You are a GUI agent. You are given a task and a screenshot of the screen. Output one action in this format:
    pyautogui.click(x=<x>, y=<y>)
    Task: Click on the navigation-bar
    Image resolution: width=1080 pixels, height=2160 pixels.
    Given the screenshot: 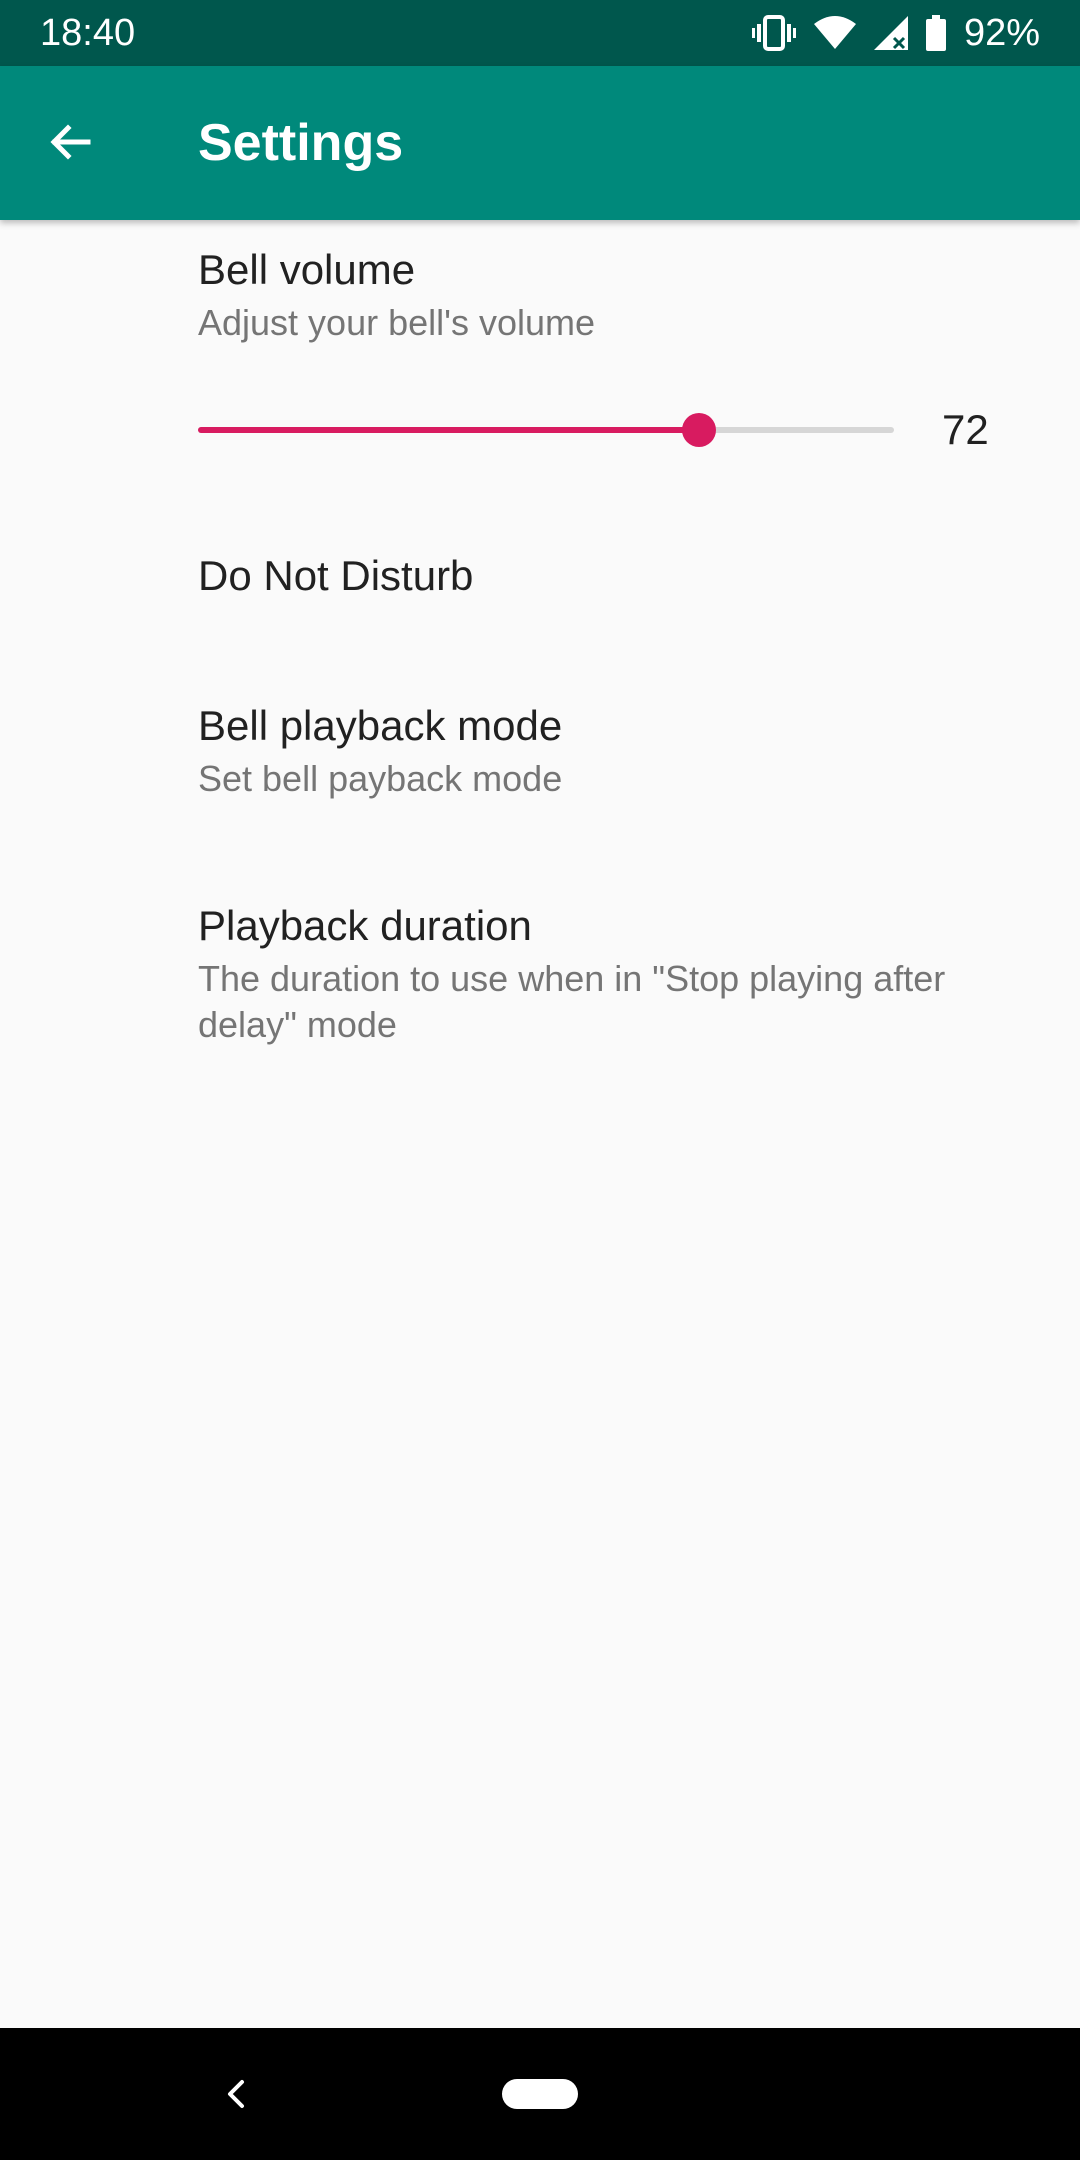 What is the action you would take?
    pyautogui.click(x=540, y=2094)
    